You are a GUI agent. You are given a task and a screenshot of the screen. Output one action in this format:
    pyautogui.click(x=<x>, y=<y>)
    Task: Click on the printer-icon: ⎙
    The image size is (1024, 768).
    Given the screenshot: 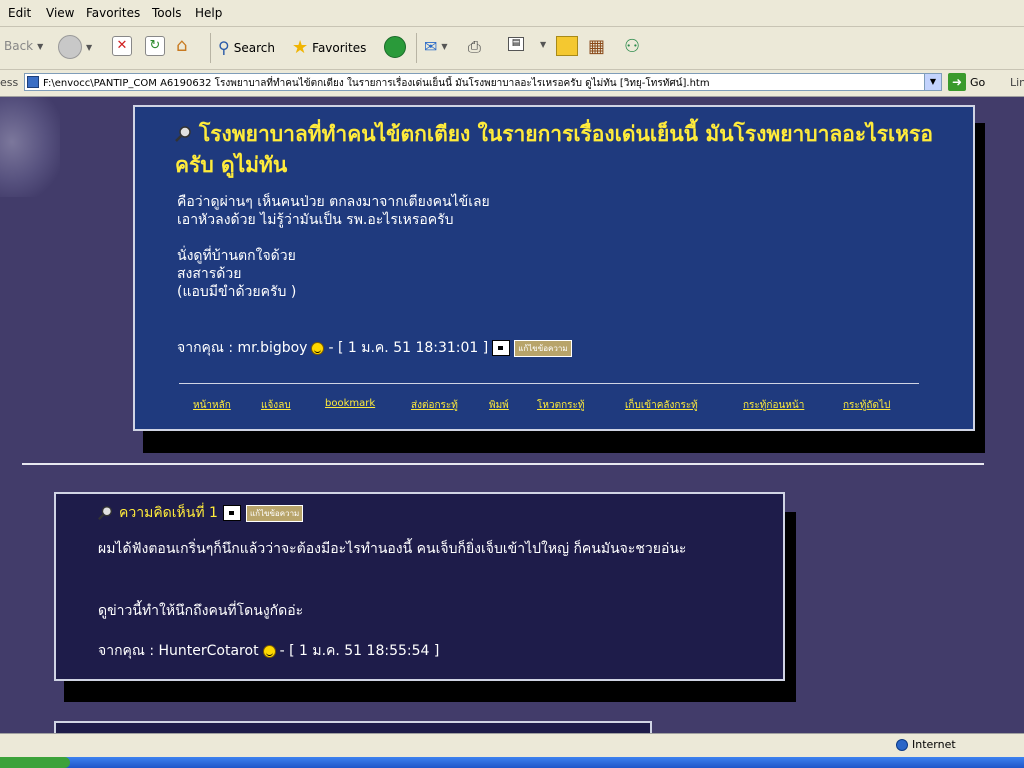 What is the action you would take?
    pyautogui.click(x=474, y=46)
    